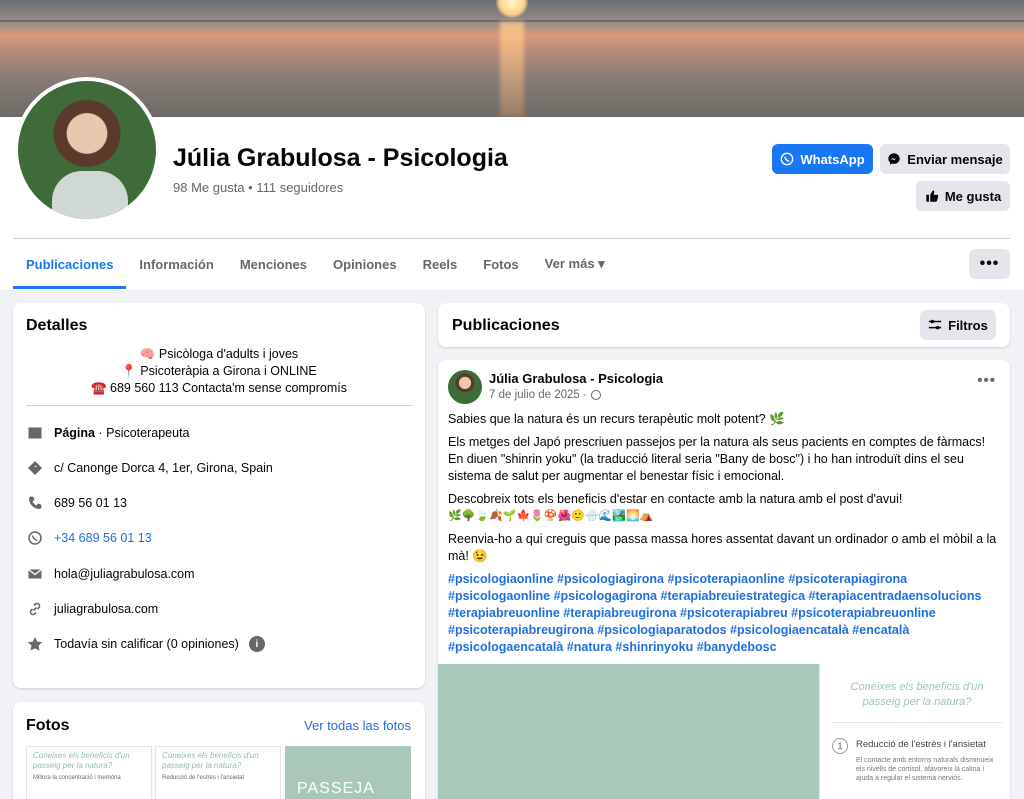 Image resolution: width=1024 pixels, height=799 pixels. Describe the element at coordinates (512, 69) in the screenshot. I see `cover-sun-reflection` at that location.